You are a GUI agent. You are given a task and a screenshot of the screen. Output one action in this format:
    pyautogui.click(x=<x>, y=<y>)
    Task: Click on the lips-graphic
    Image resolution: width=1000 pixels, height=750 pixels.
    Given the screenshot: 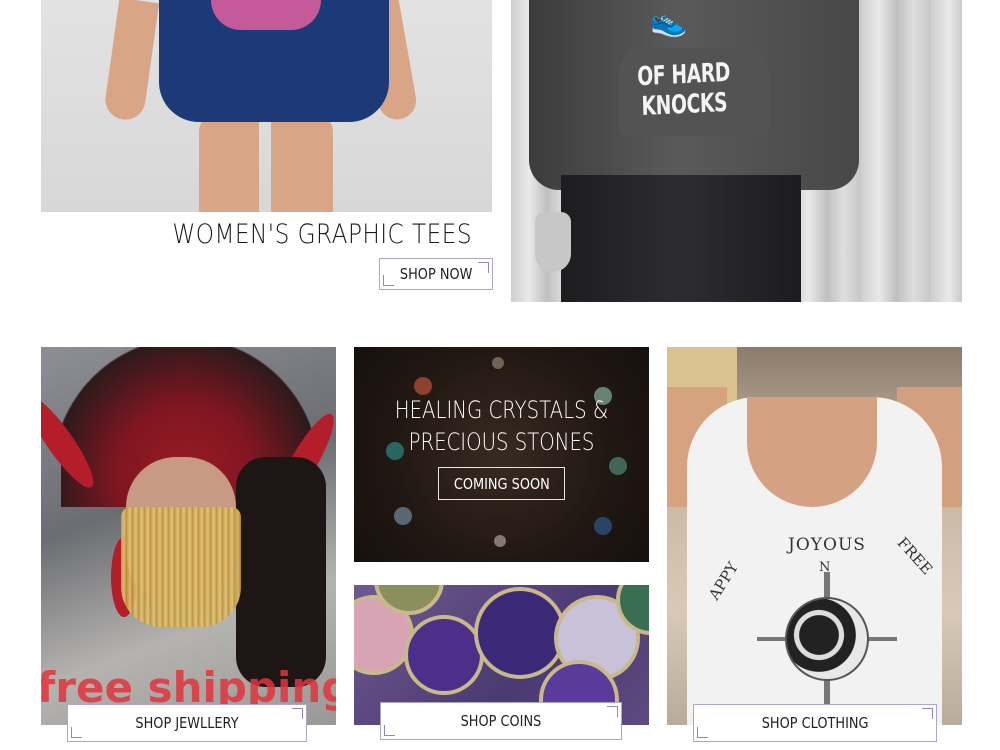 What is the action you would take?
    pyautogui.click(x=266, y=15)
    